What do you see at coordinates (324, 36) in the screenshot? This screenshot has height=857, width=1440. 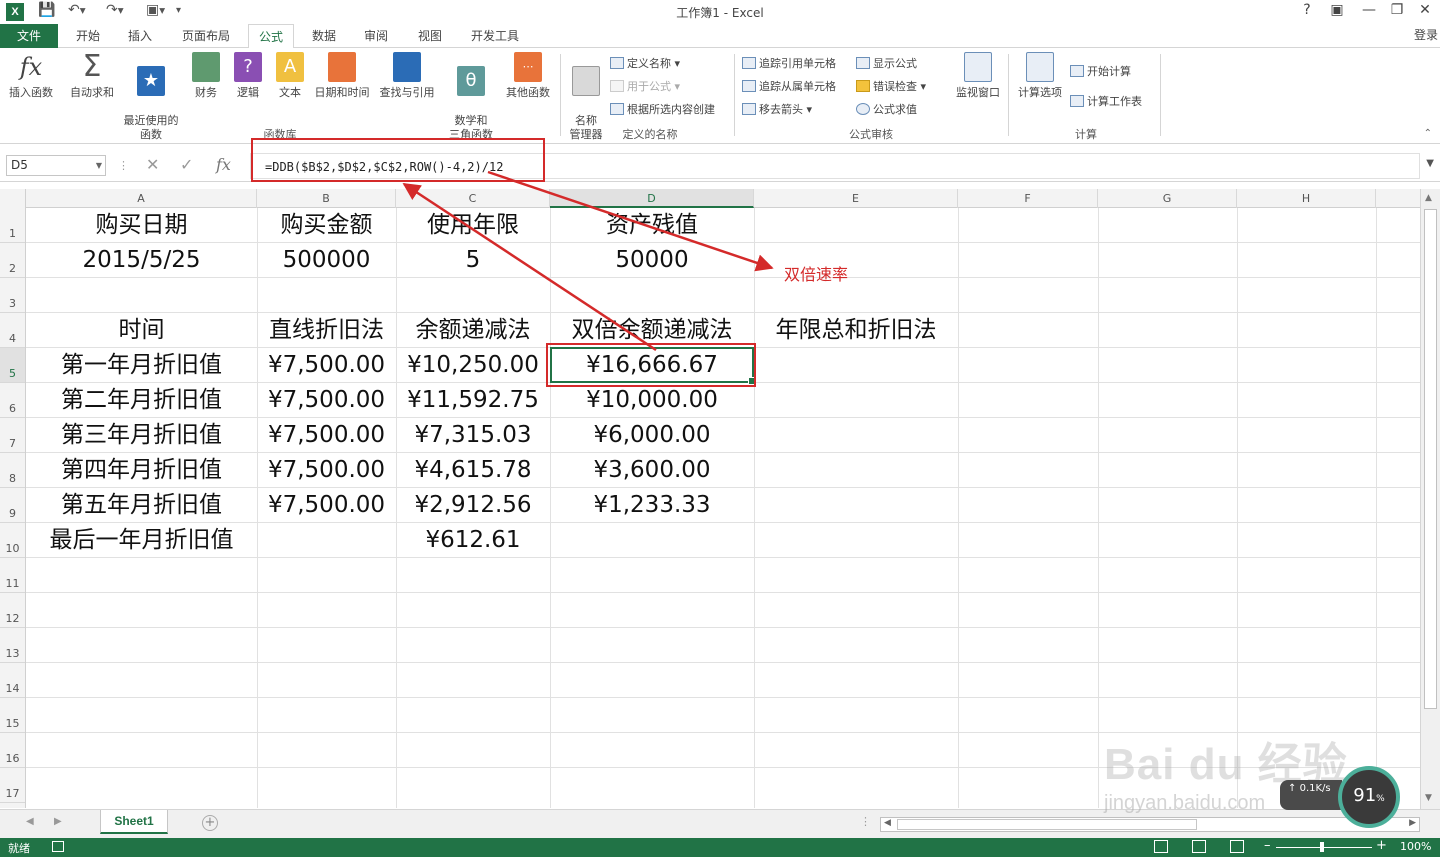 I see `tab-data: 数据` at bounding box center [324, 36].